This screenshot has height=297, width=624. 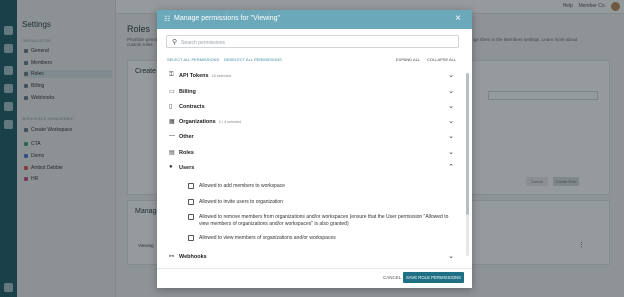 I want to click on search-input: ⚲ Search permissions, so click(x=312, y=41).